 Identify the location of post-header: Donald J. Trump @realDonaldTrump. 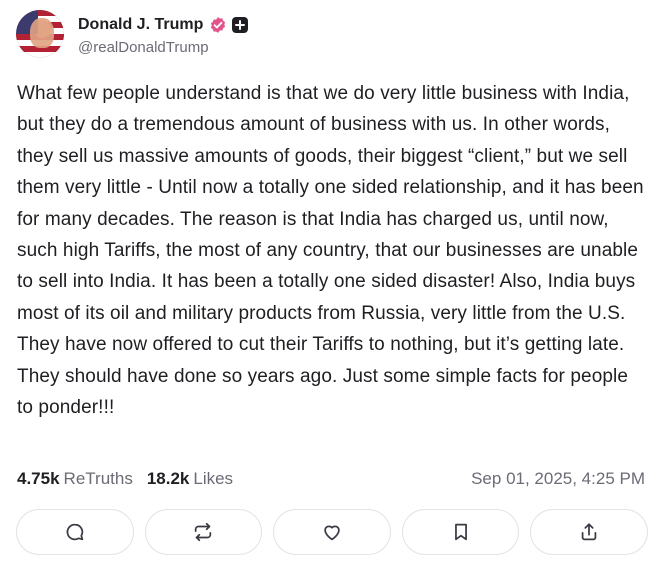
(132, 34).